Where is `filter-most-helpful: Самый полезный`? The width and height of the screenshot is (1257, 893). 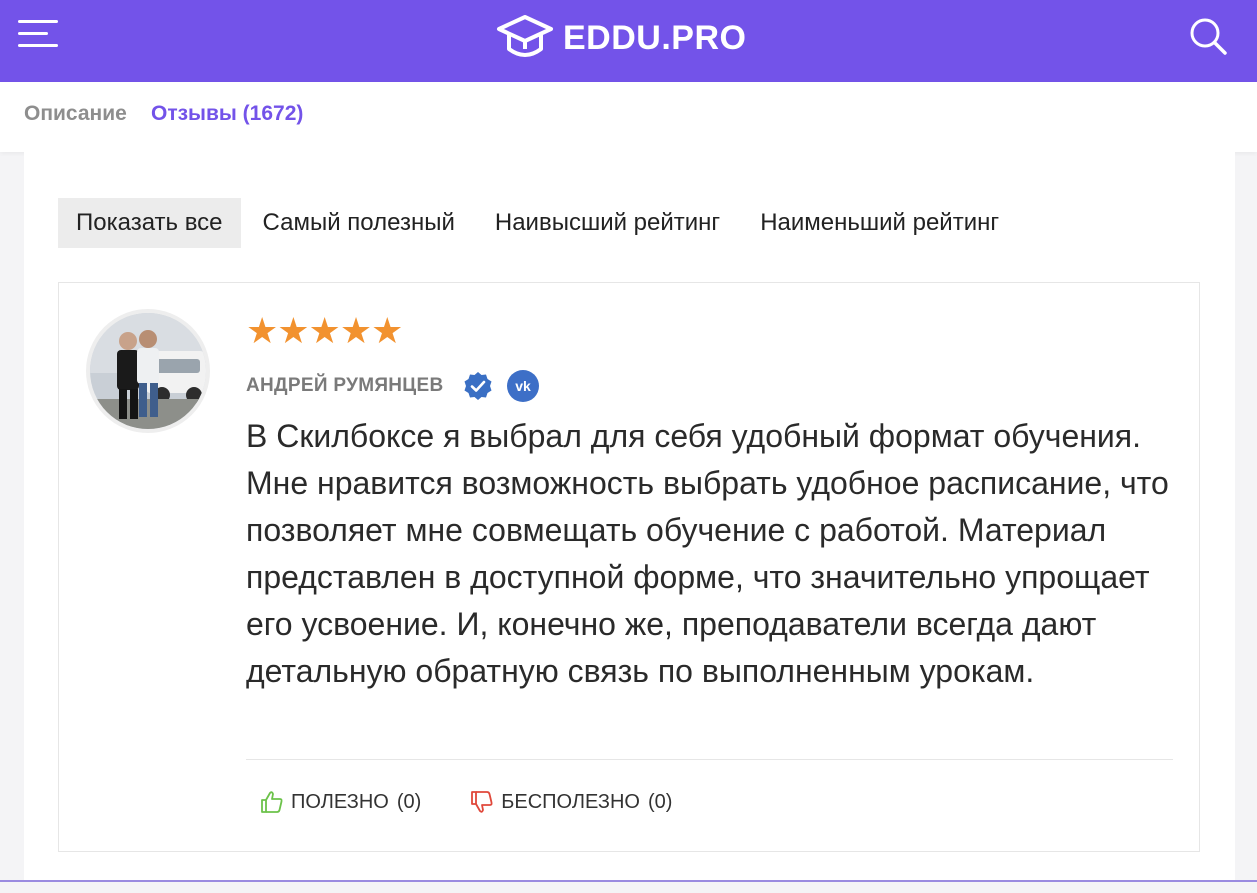
filter-most-helpful: Самый полезный is located at coordinates (359, 223).